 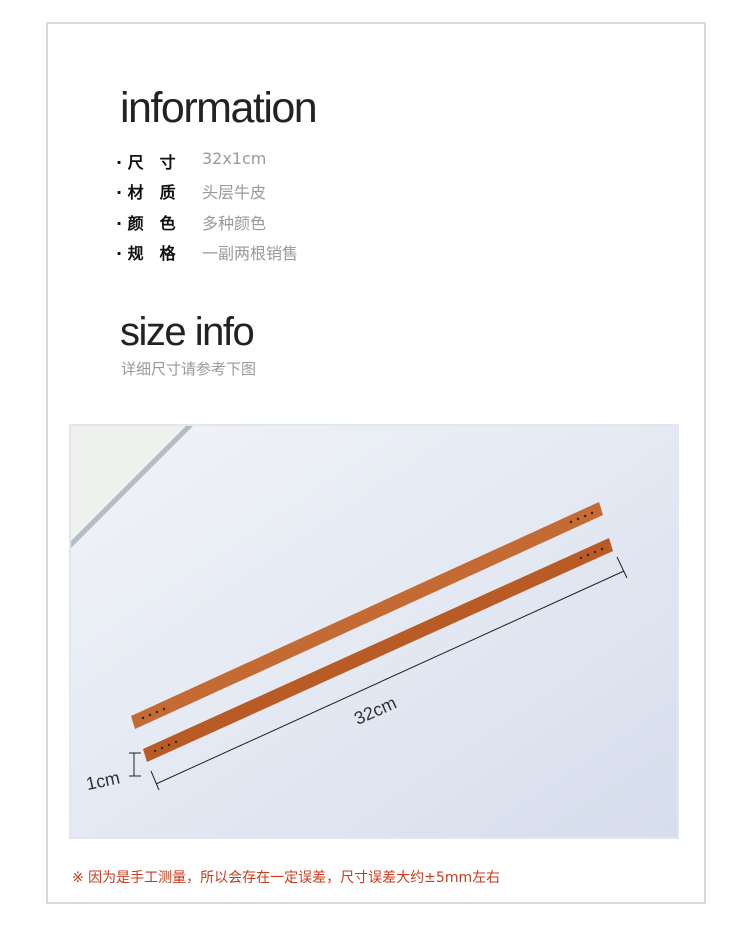 What do you see at coordinates (146, 253) in the screenshot?
I see `spec-label: · 规 格` at bounding box center [146, 253].